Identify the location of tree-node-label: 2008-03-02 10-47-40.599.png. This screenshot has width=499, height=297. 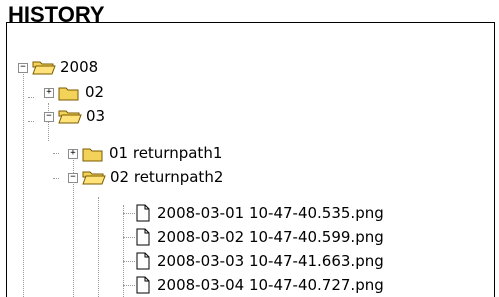
(270, 237).